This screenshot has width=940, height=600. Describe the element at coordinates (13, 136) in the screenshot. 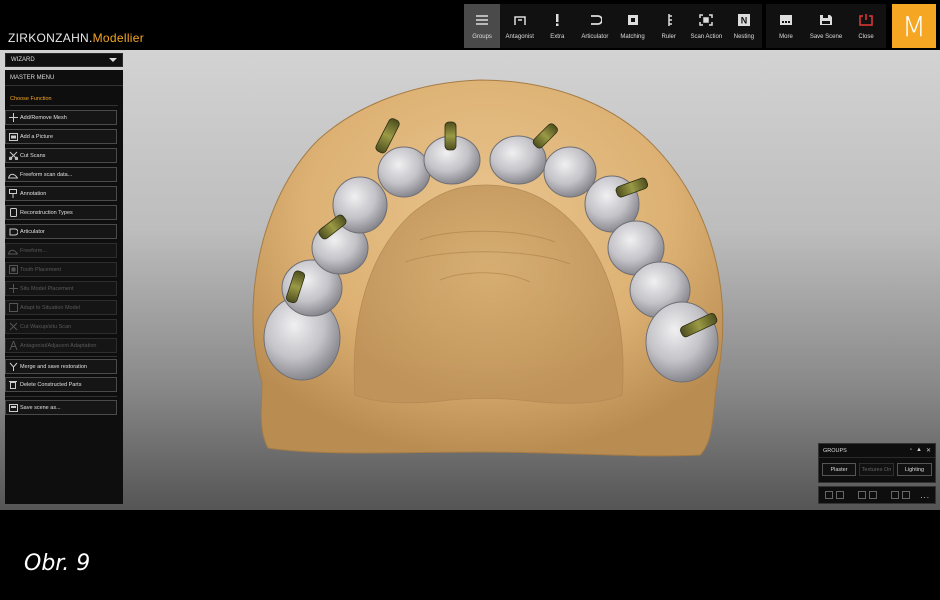

I see `picture-icon` at that location.